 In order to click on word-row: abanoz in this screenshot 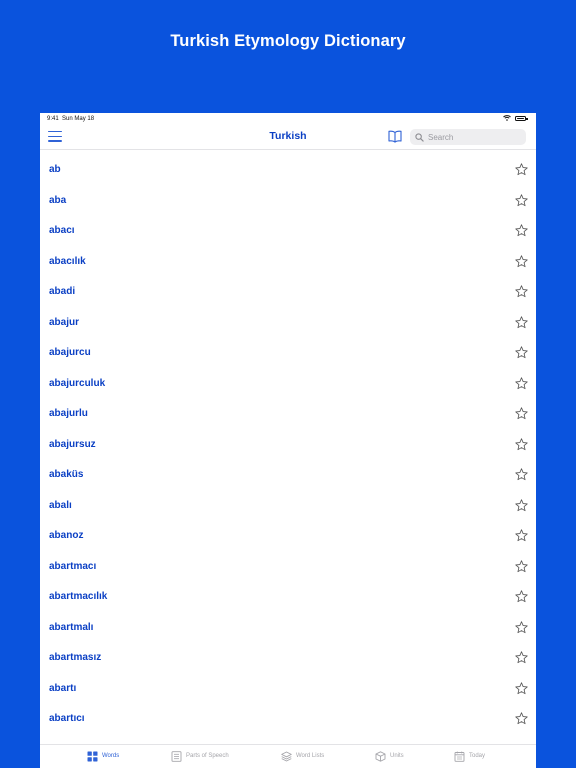, I will do `click(288, 535)`.